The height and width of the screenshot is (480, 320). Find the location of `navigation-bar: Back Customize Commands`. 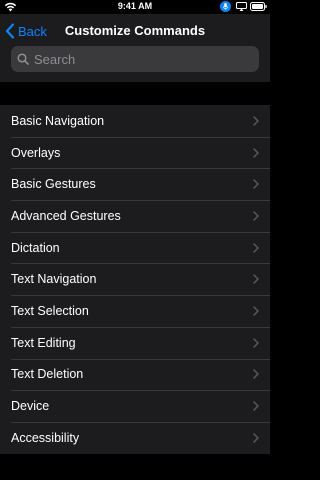

navigation-bar: Back Customize Commands is located at coordinates (135, 48).